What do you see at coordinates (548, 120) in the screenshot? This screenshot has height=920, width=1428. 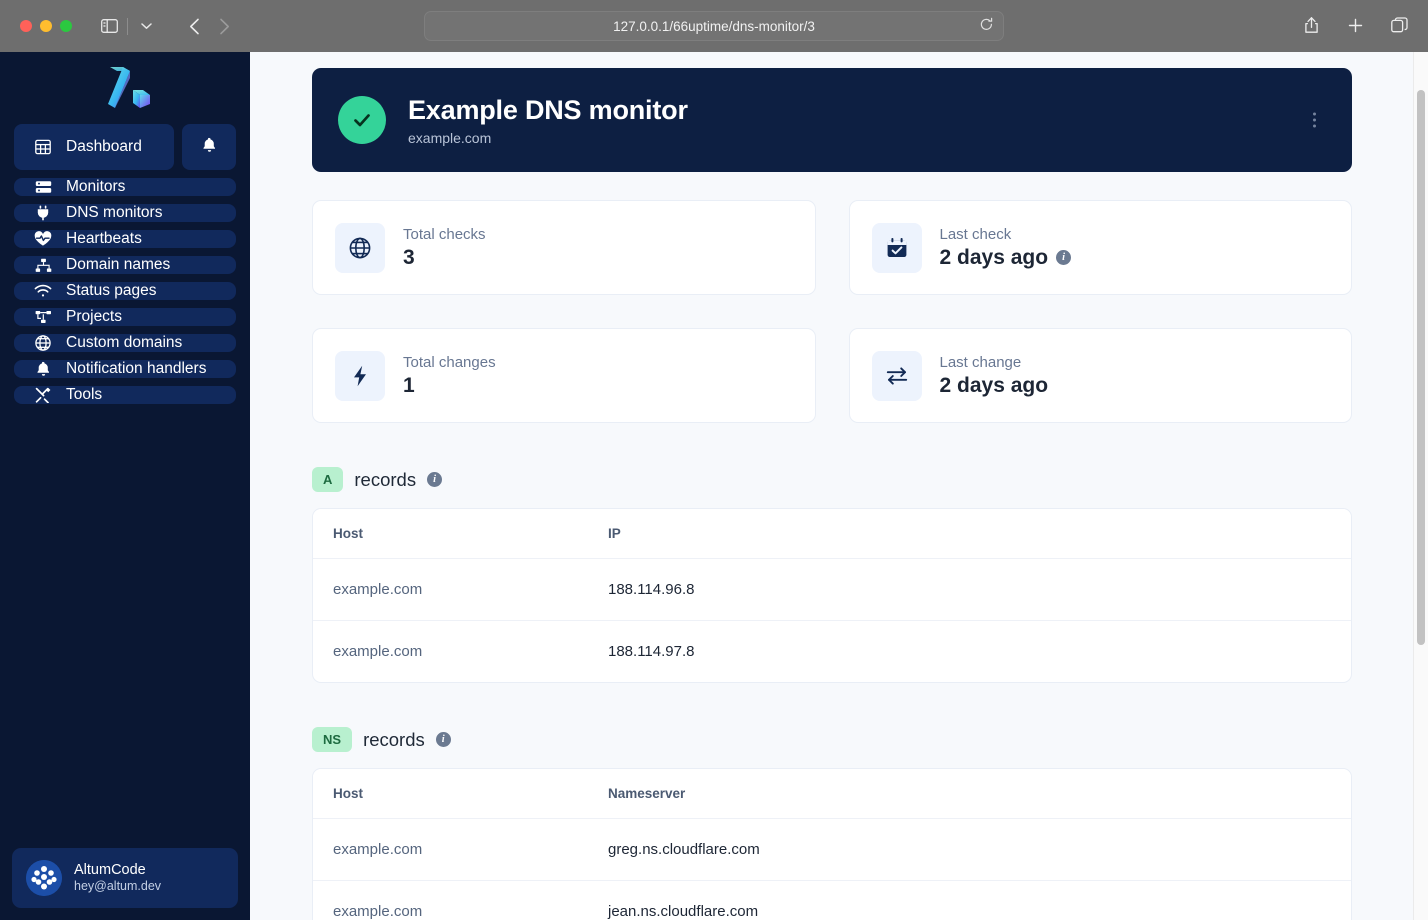 I see `monitor-titles: Example DNS monitor example.com` at bounding box center [548, 120].